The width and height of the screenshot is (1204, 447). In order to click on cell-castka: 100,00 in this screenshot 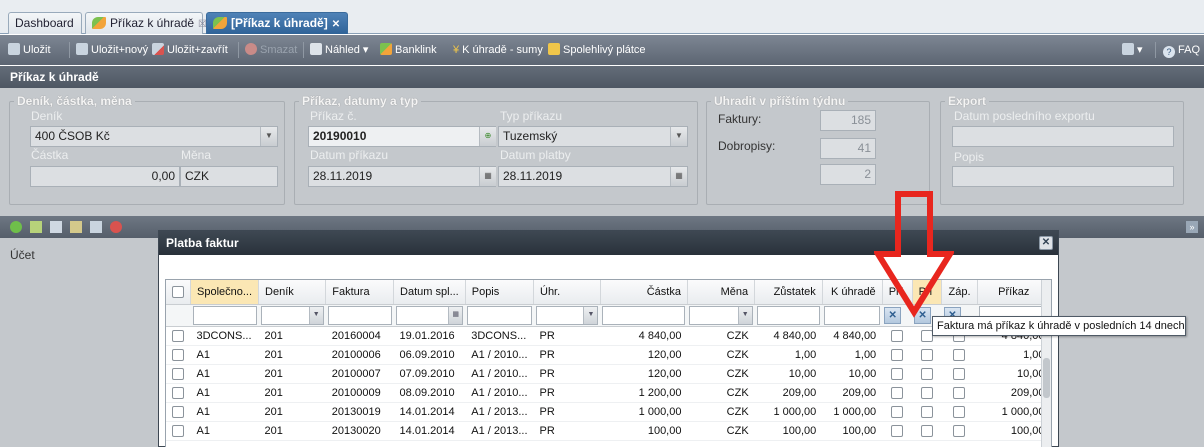, I will do `click(644, 431)`.